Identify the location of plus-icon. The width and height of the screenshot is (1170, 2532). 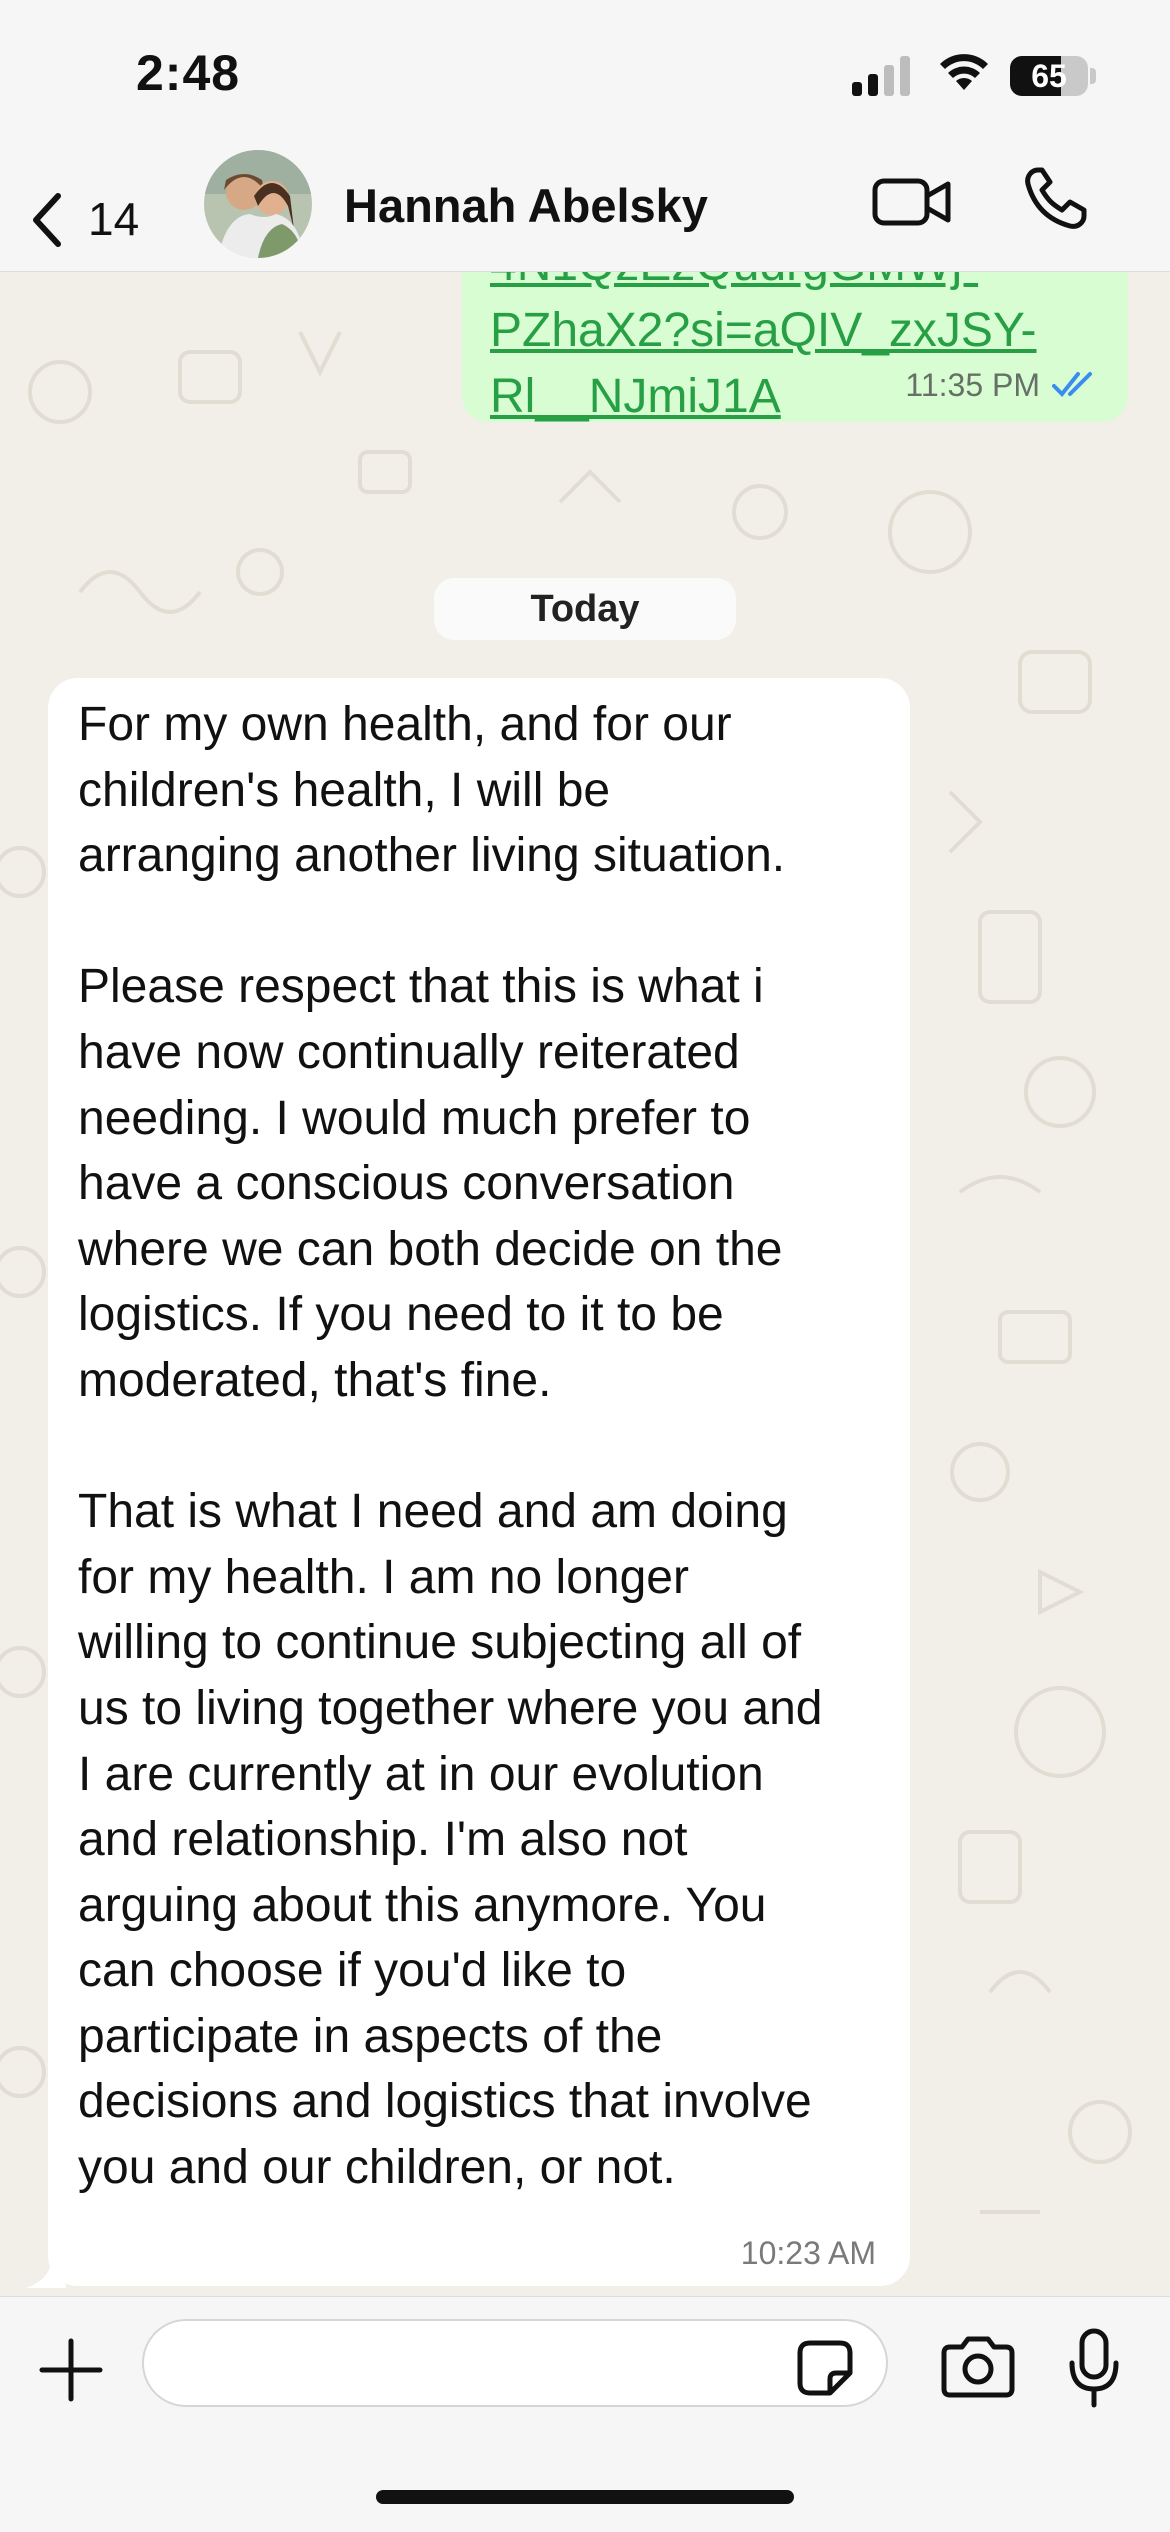
(71, 2370).